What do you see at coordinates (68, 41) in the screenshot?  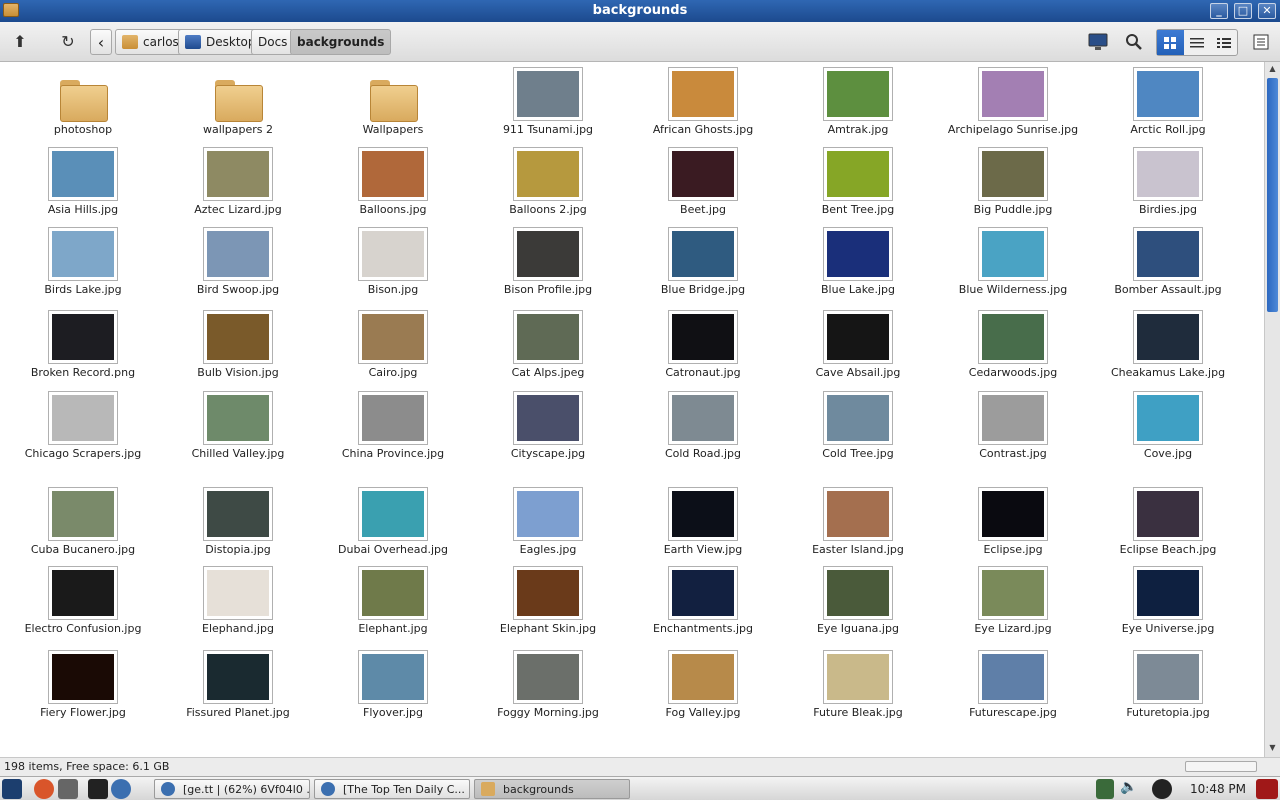 I see `reload-button: ↻` at bounding box center [68, 41].